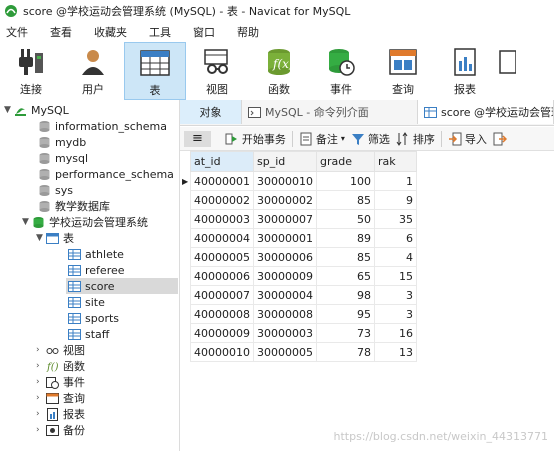 The image size is (554, 451). Describe the element at coordinates (55, 238) in the screenshot. I see `tree-tables-group: ▼ 表` at that location.